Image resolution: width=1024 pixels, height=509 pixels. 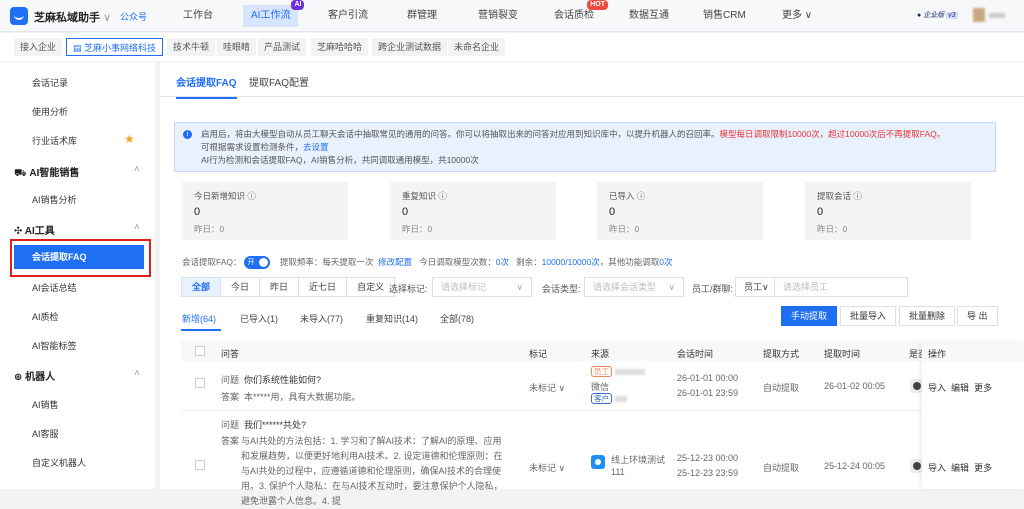 I want to click on sidebar-item-ai-service: AI客服, so click(x=45, y=433).